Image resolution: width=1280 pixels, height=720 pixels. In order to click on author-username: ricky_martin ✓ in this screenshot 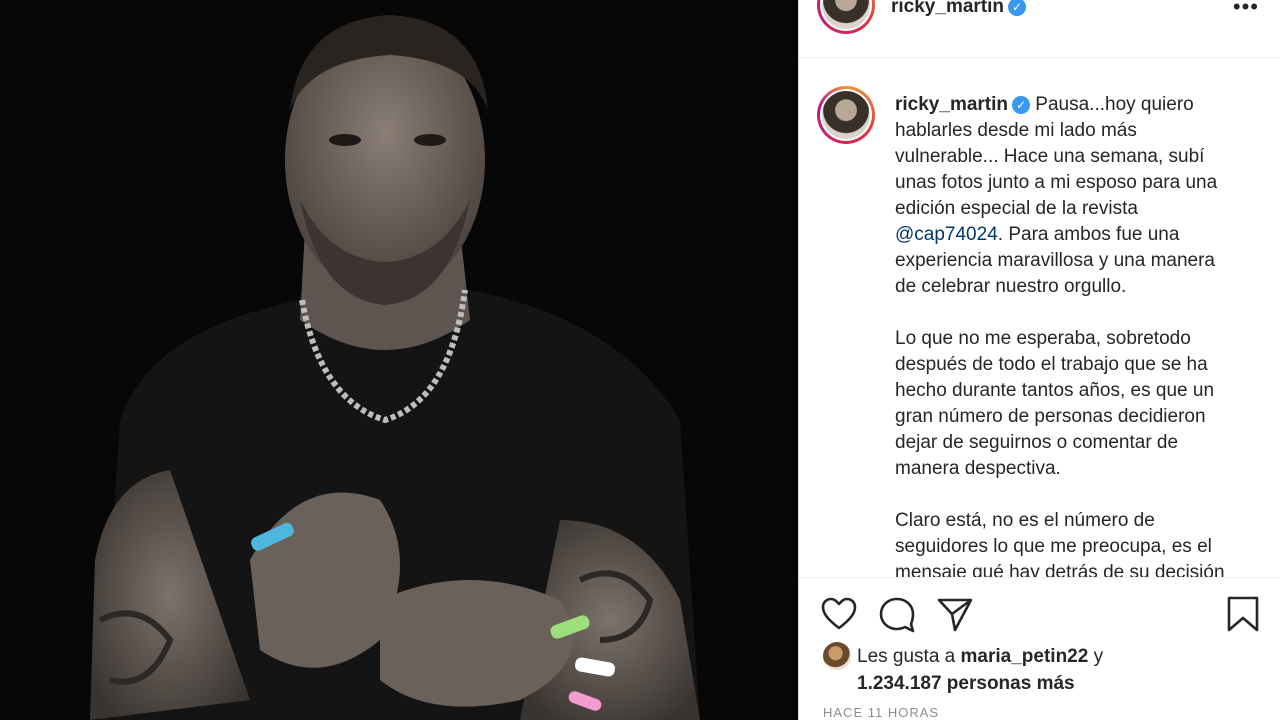, I will do `click(959, 9)`.